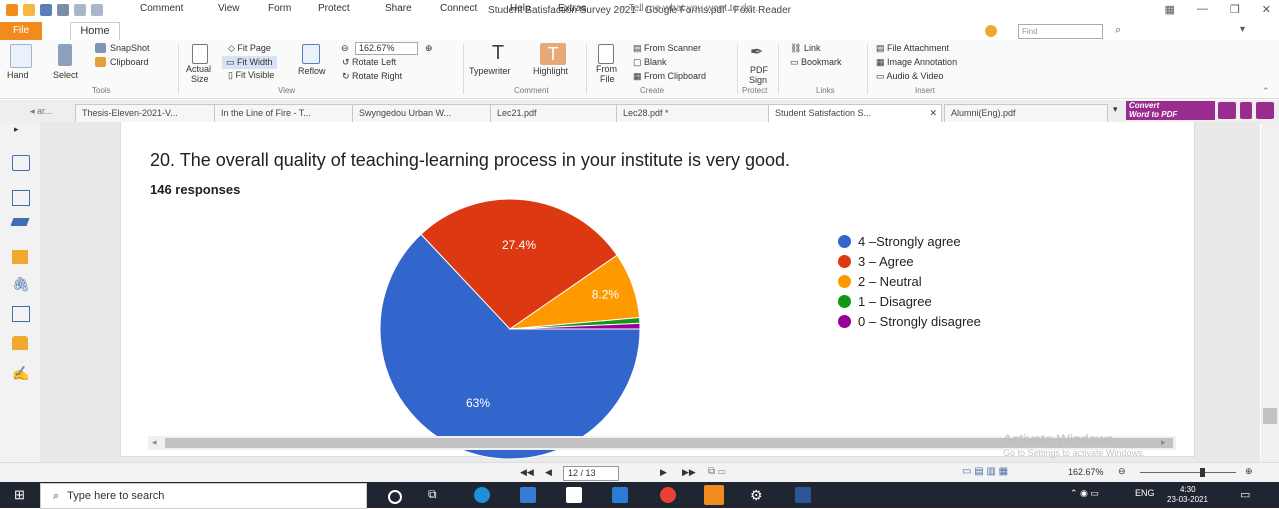  Describe the element at coordinates (490, 71) in the screenshot. I see `typewriter-label: Typewriter` at that location.